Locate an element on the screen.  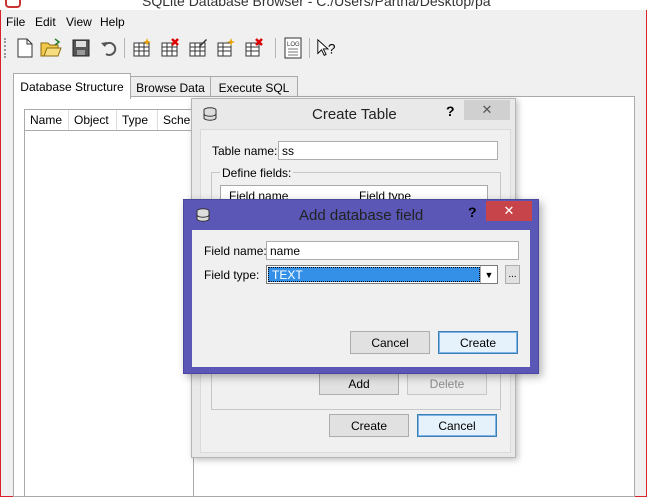
delete-table-icon is located at coordinates (170, 48).